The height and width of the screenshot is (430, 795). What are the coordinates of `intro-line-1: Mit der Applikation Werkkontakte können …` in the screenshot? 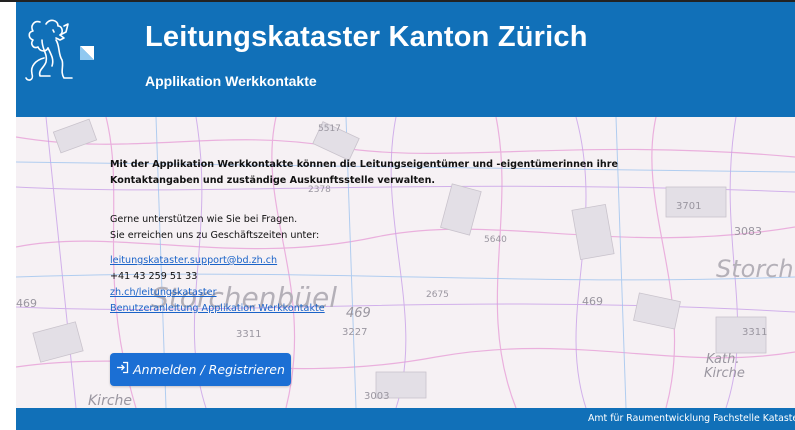 It's located at (364, 164).